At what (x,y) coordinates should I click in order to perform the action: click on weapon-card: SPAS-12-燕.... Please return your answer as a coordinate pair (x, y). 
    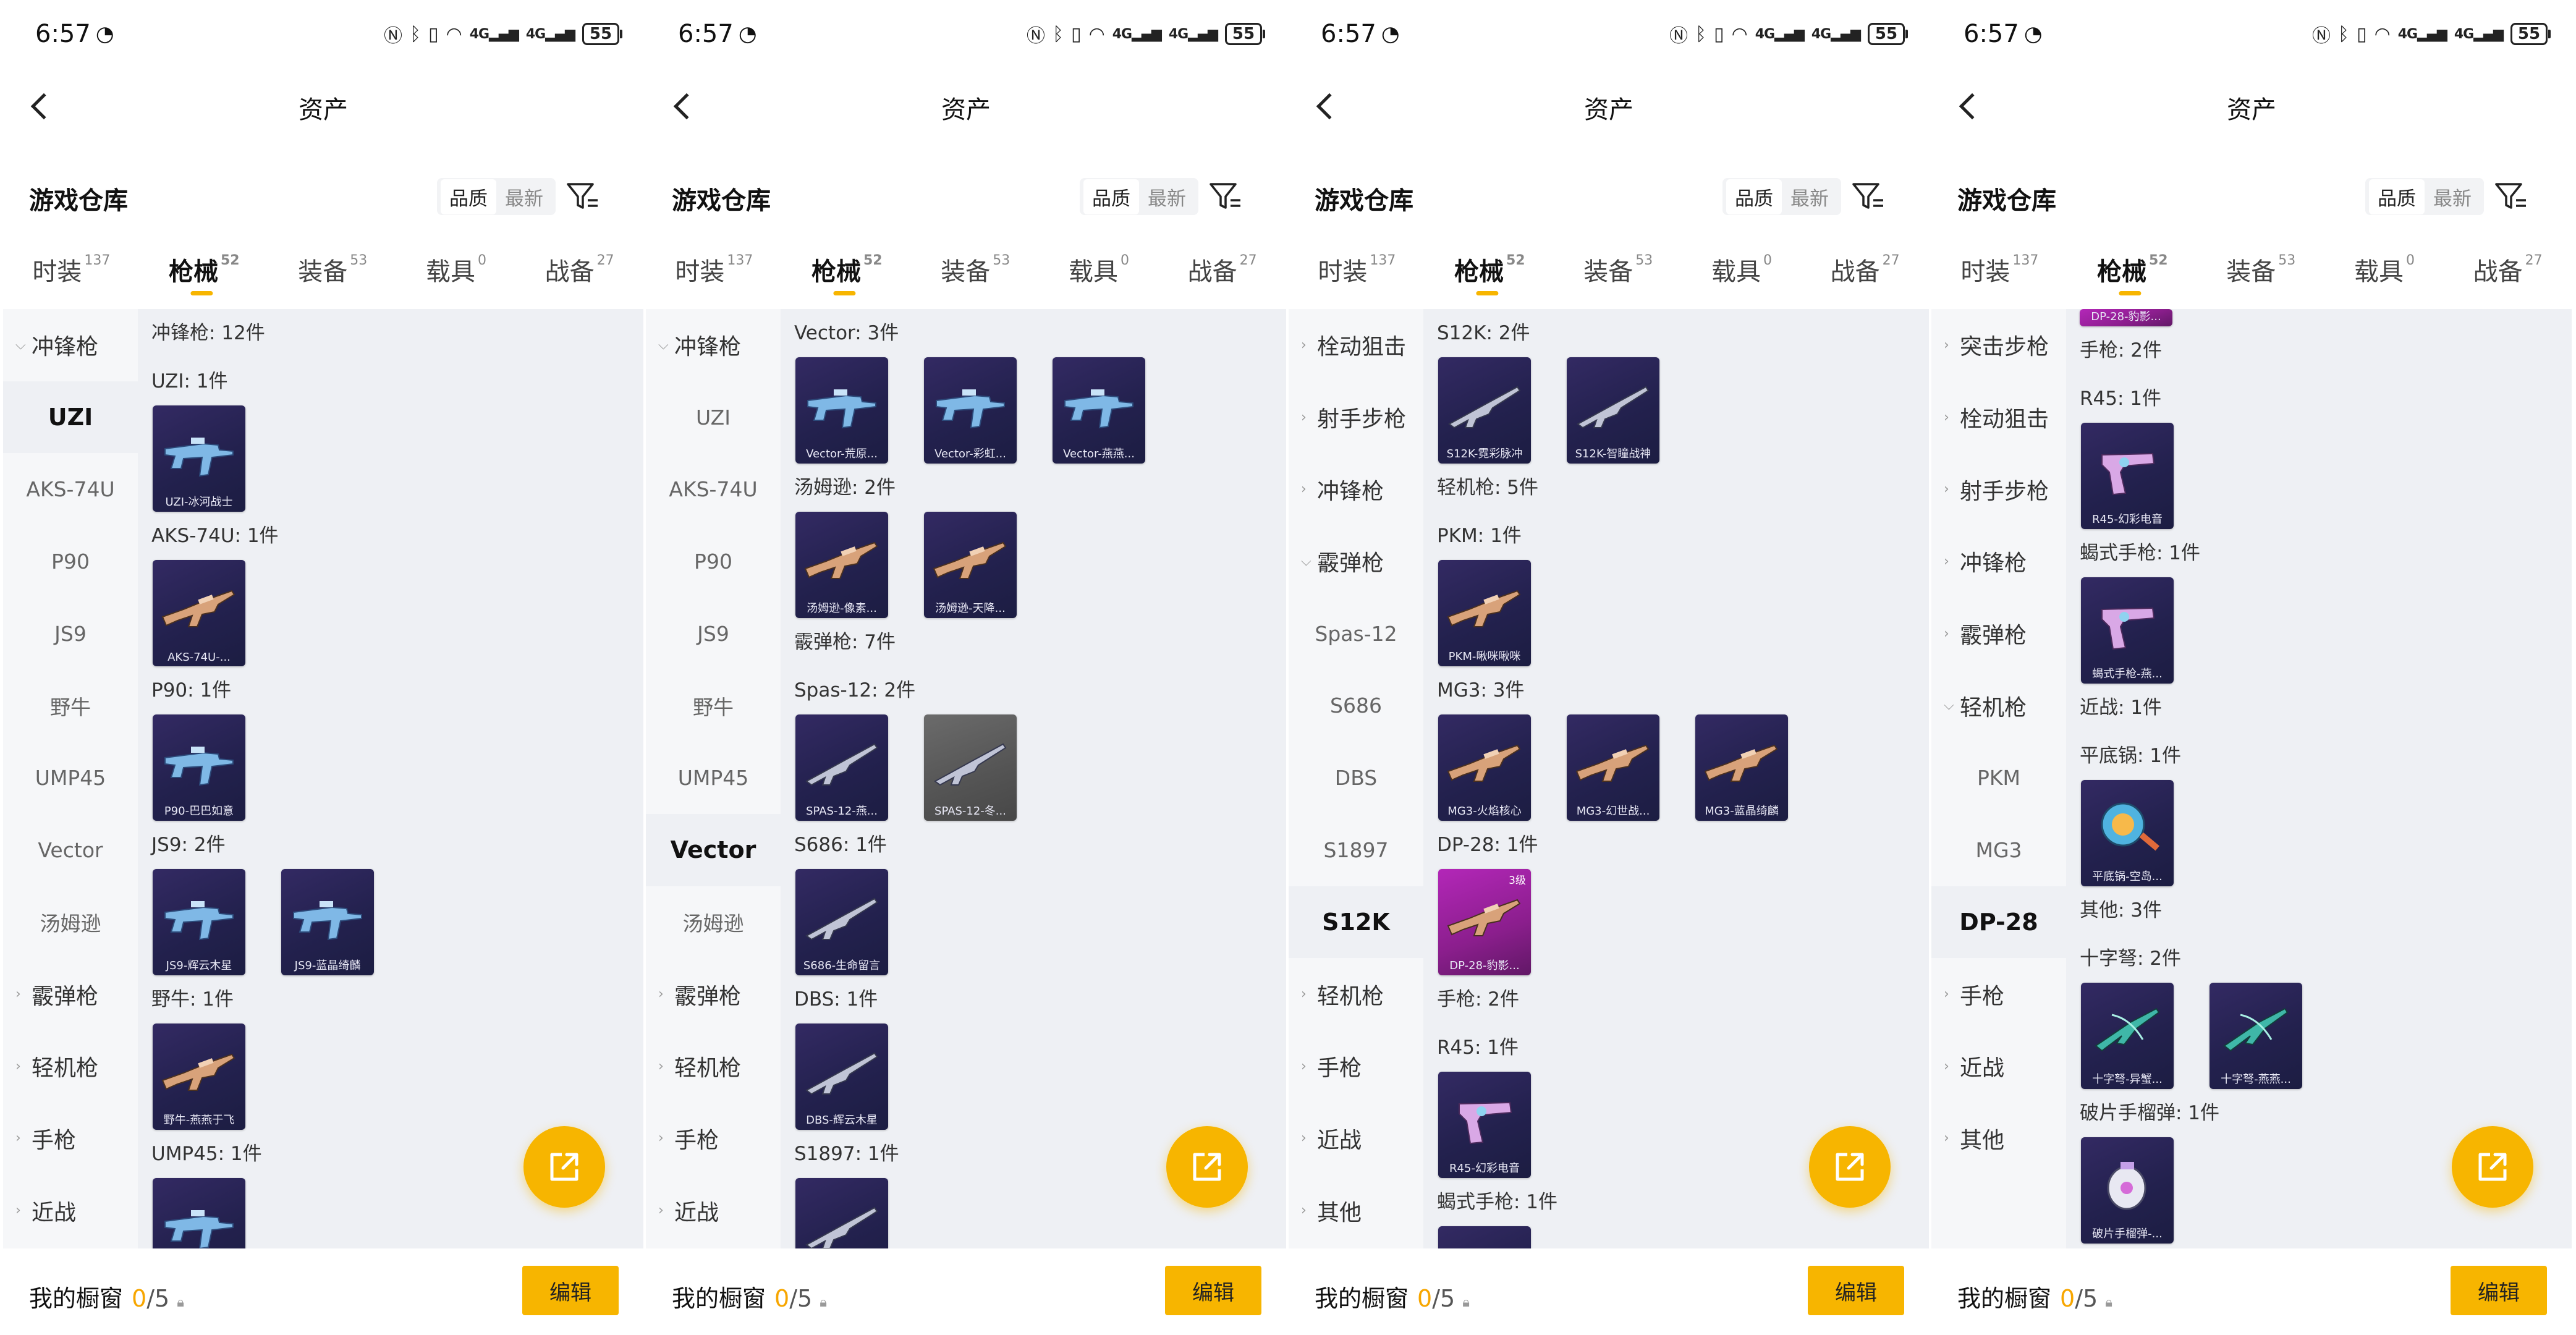
    Looking at the image, I should click on (841, 767).